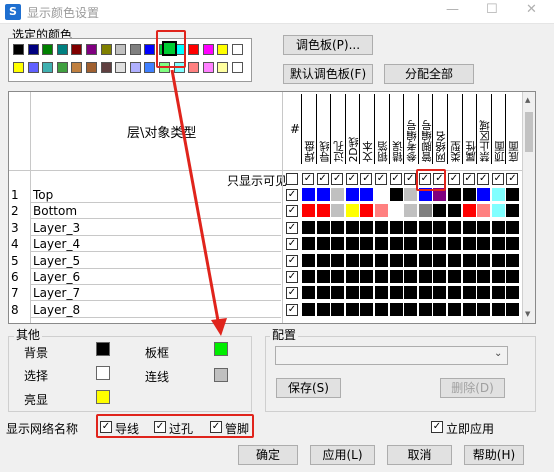 This screenshot has height=472, width=554. Describe the element at coordinates (198, 202) in the screenshot. I see `annotation-arrow` at that location.